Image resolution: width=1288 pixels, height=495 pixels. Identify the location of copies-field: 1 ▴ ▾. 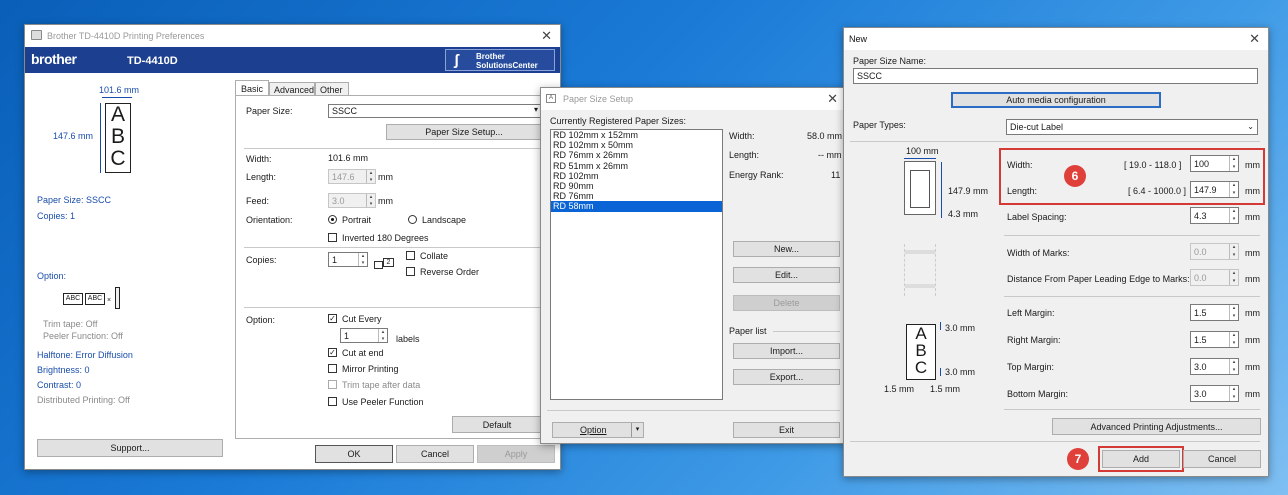
(348, 259).